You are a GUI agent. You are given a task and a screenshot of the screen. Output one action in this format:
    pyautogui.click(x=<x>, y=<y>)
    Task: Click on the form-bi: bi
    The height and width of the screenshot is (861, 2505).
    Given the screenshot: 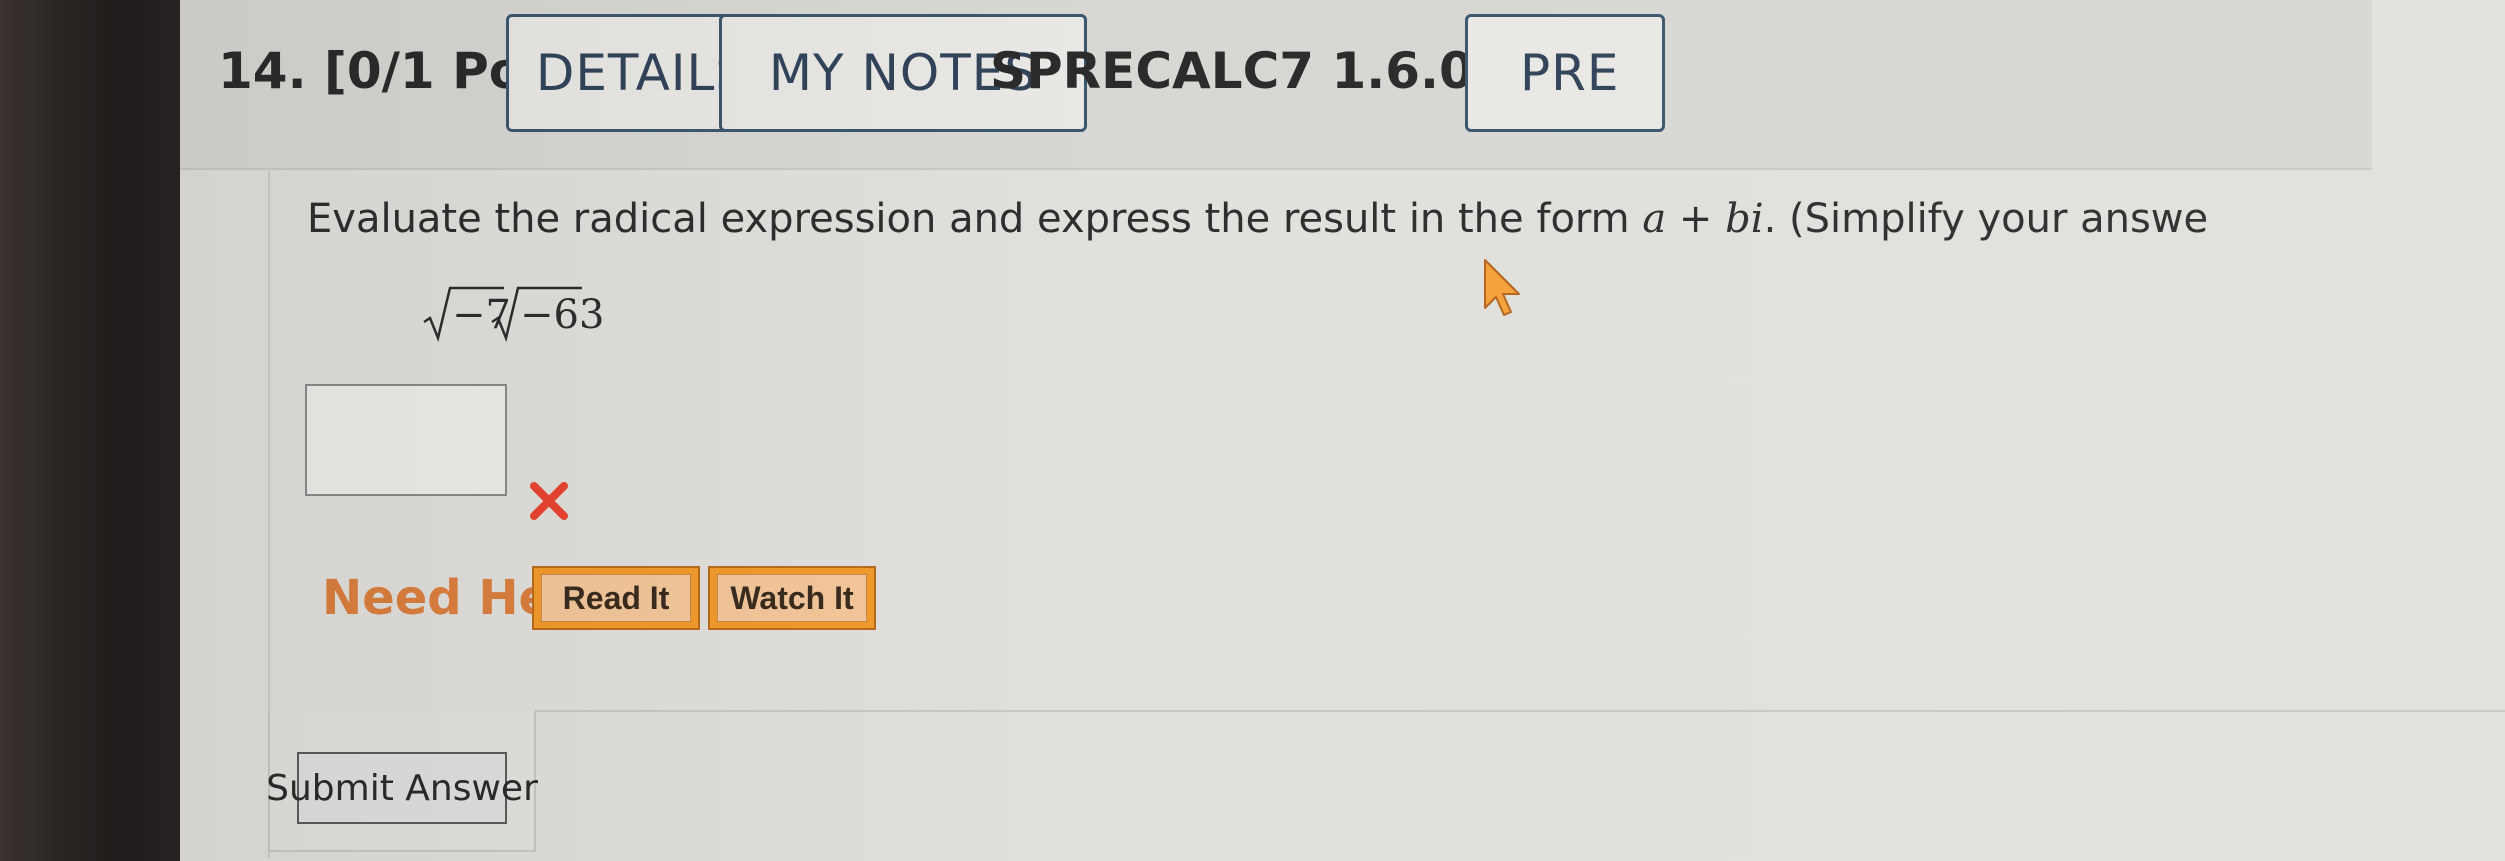 What is the action you would take?
    pyautogui.click(x=1744, y=219)
    